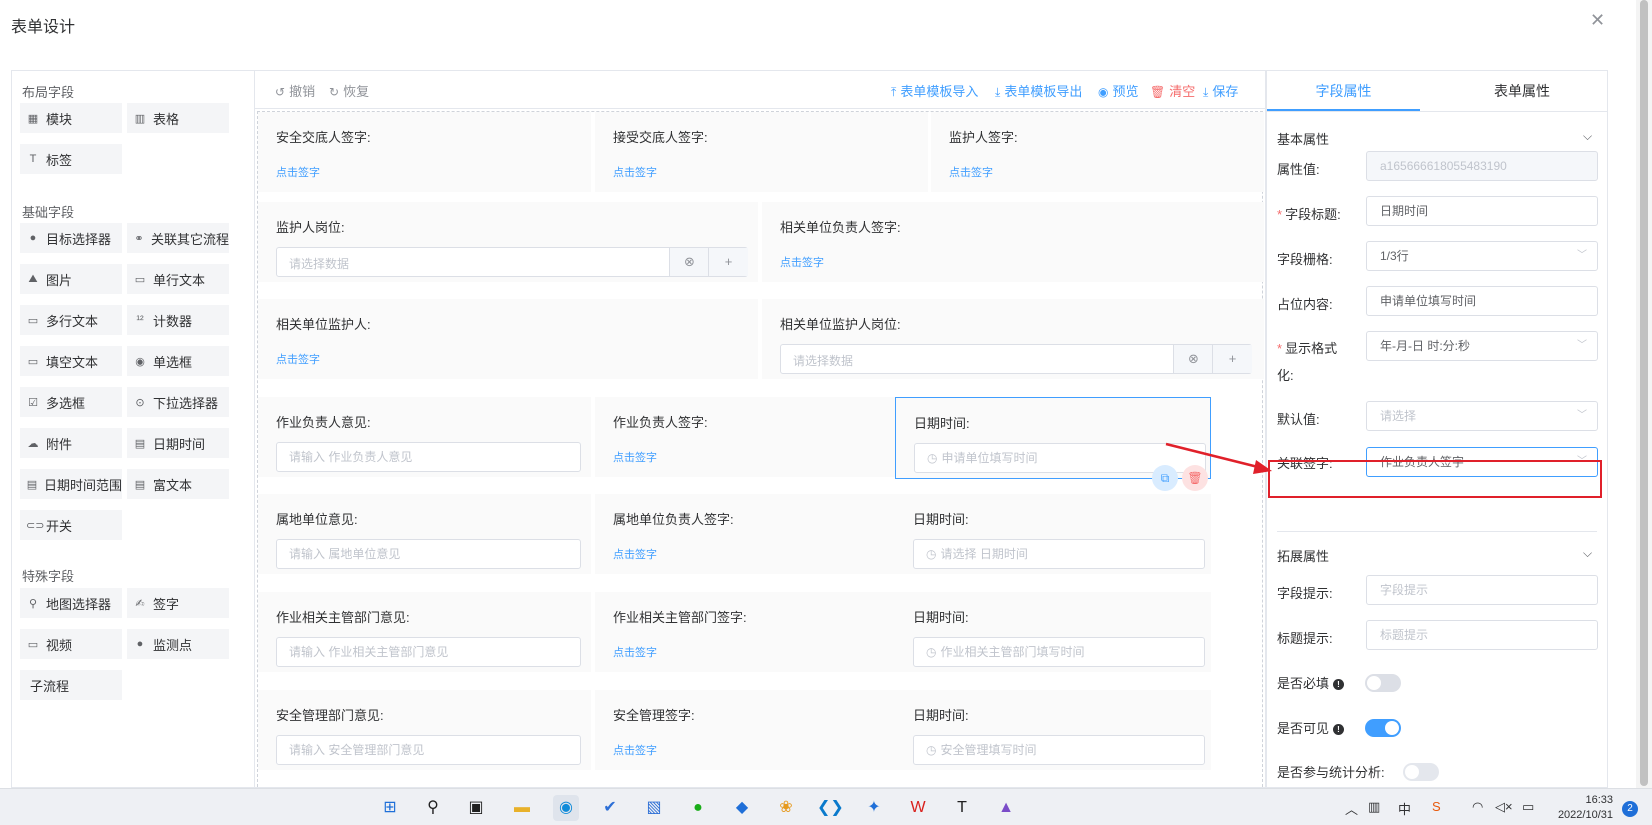  I want to click on form-field-input: 作业负责人意见: 请输入 作业负责人意见, so click(424, 437).